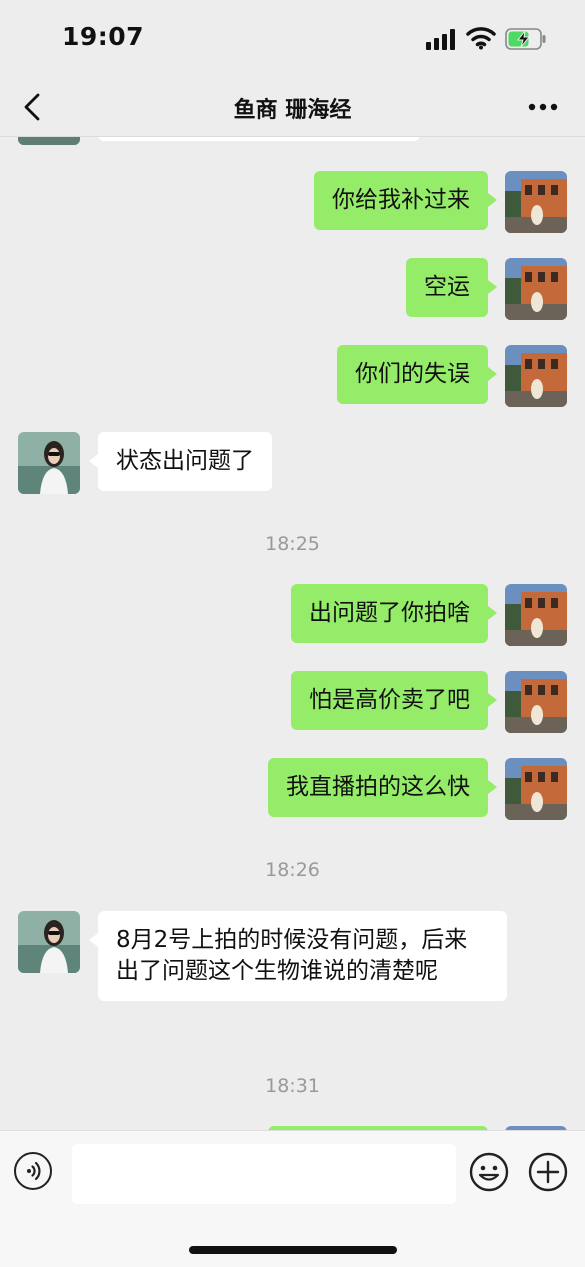 The width and height of the screenshot is (585, 1267). I want to click on message-received: 8月2号上拍的时候没有问题，后来出了问题这个生物谁说的清楚呢, so click(292, 959).